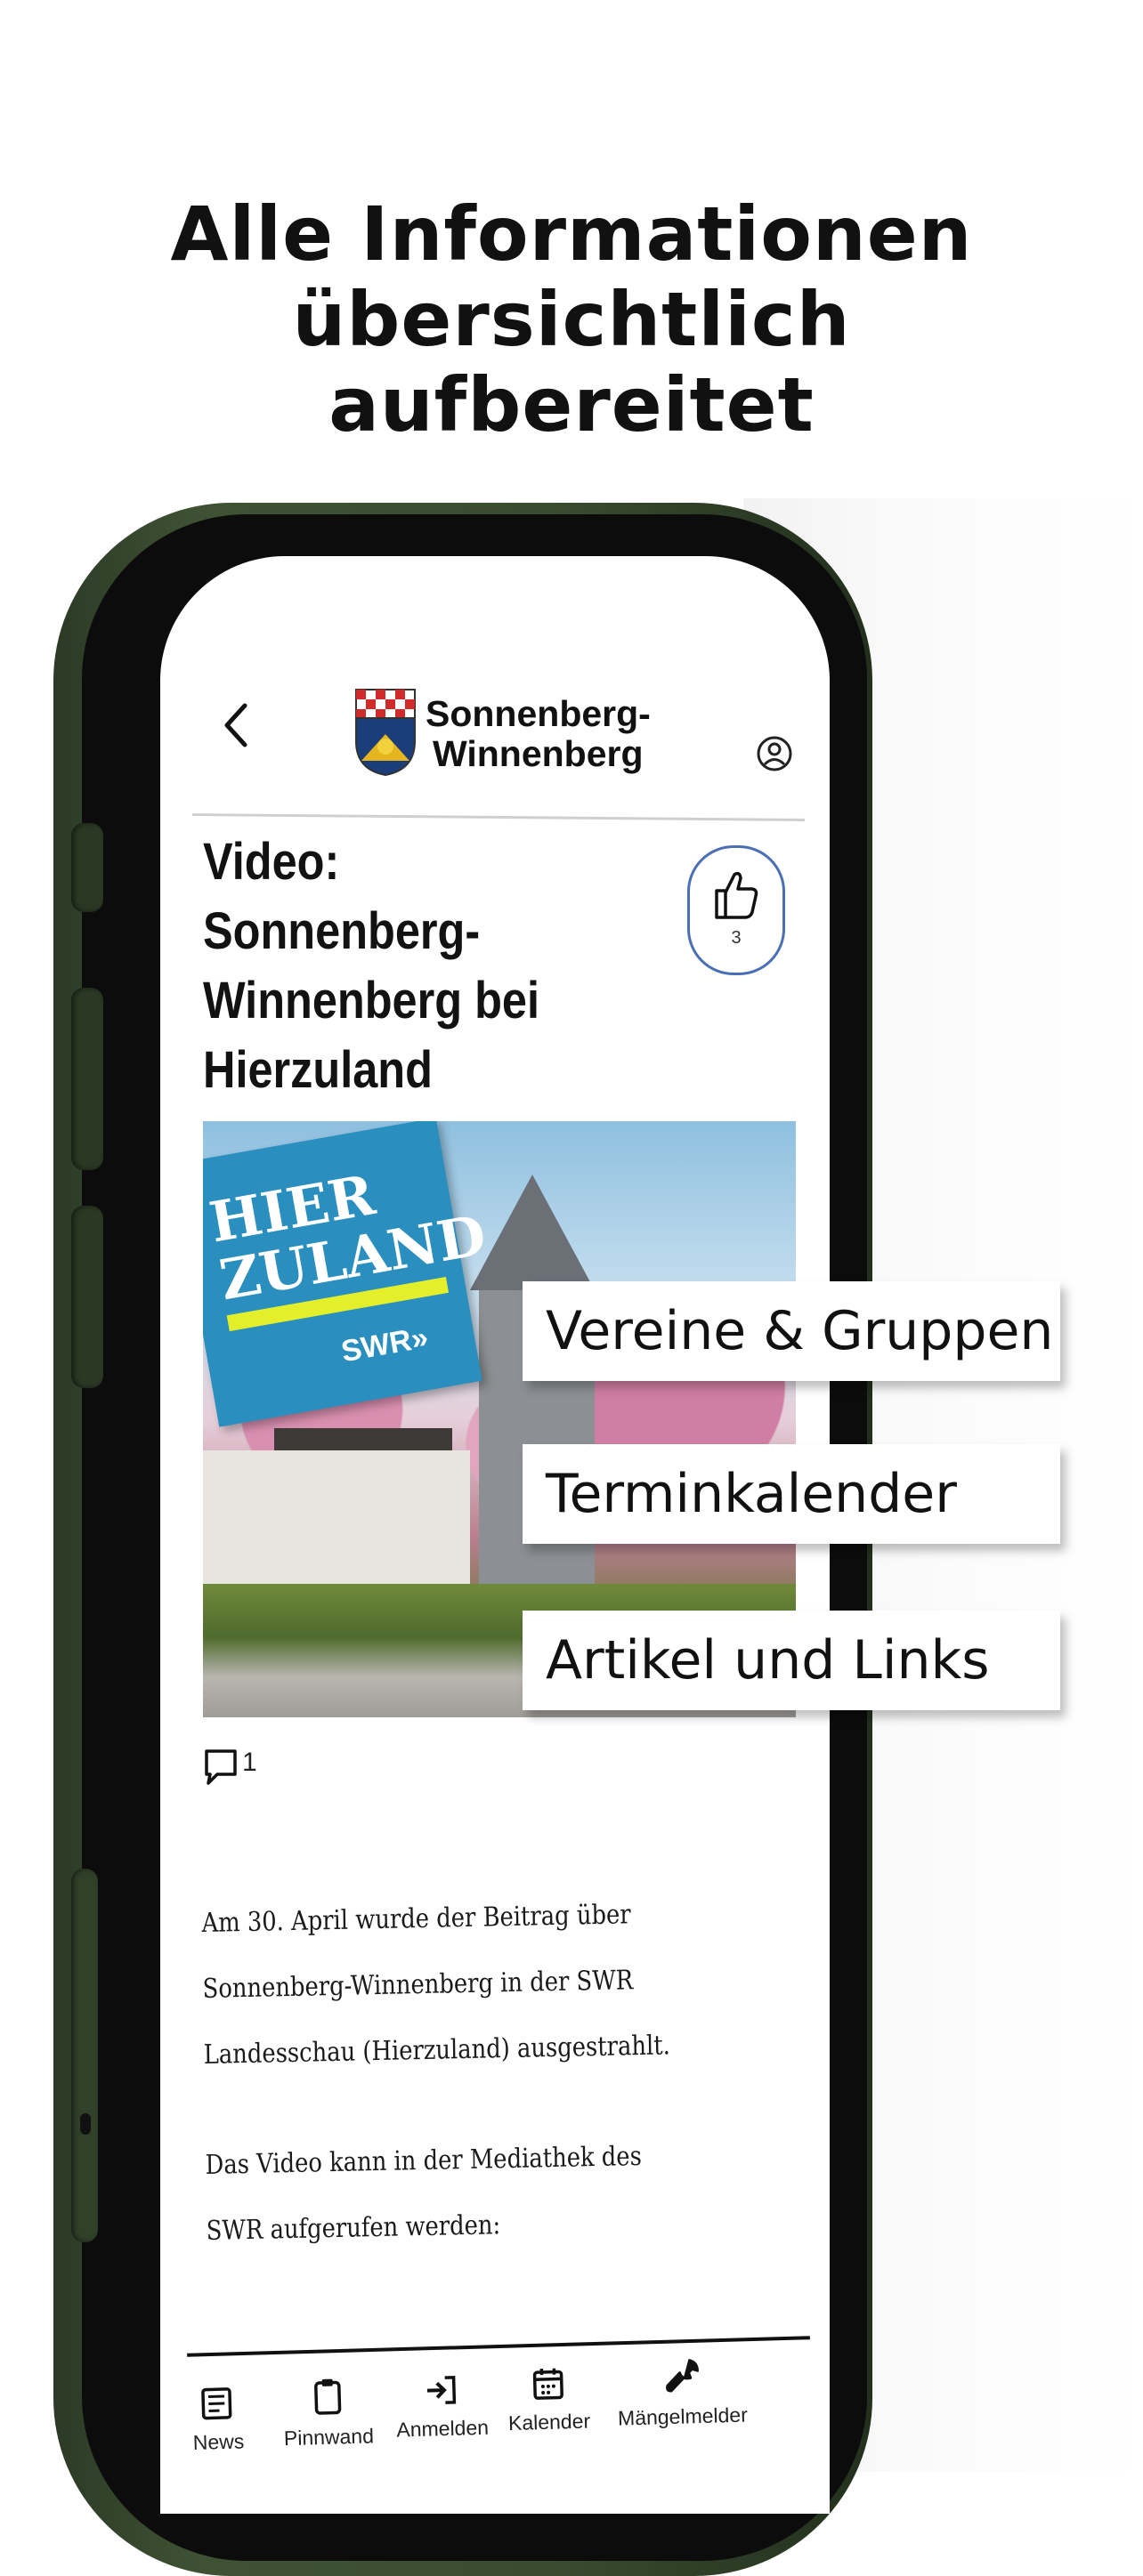  Describe the element at coordinates (791, 1494) in the screenshot. I see `callout-terminkalender: Terminkalender` at that location.